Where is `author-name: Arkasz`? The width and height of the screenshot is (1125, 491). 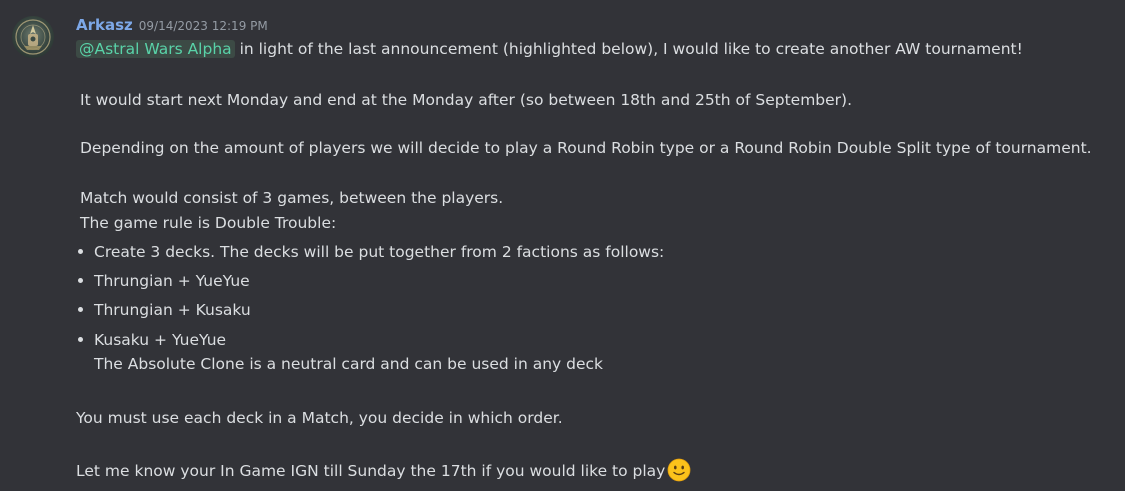 author-name: Arkasz is located at coordinates (104, 25).